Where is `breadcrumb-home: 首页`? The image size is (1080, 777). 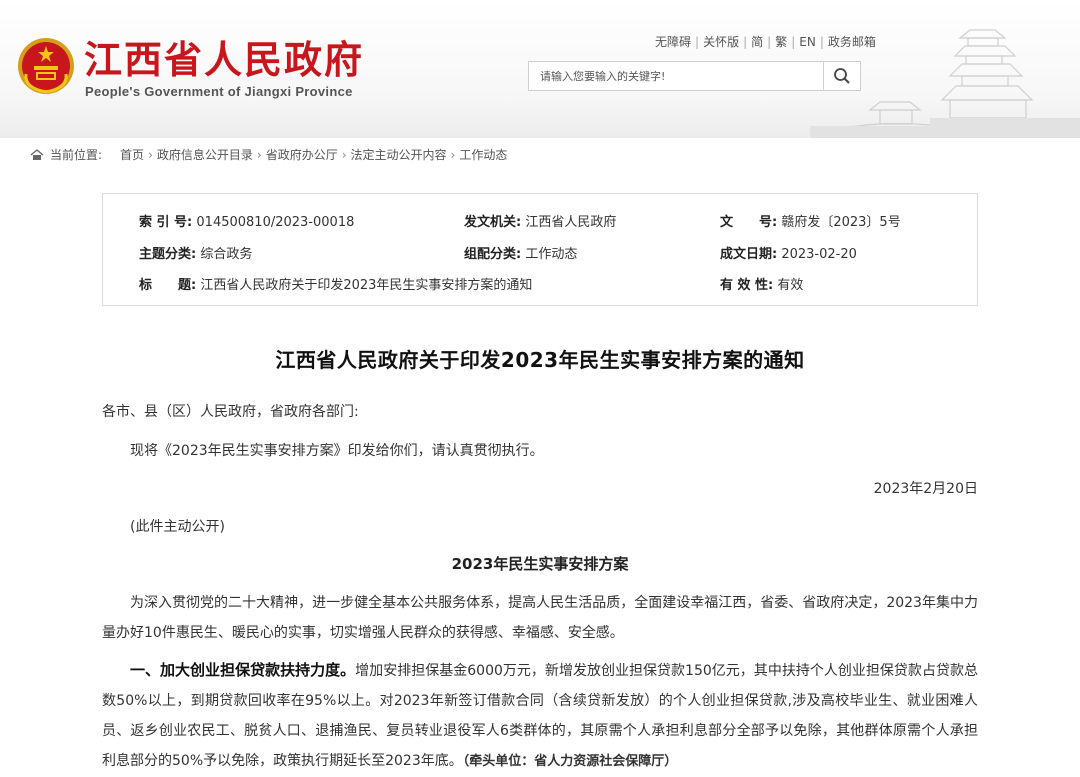
breadcrumb-home: 首页 is located at coordinates (132, 154).